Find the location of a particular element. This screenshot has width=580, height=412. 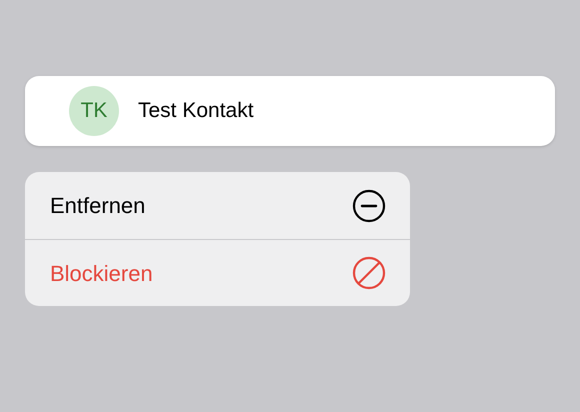

contact-name: Test Kontakt is located at coordinates (196, 111).